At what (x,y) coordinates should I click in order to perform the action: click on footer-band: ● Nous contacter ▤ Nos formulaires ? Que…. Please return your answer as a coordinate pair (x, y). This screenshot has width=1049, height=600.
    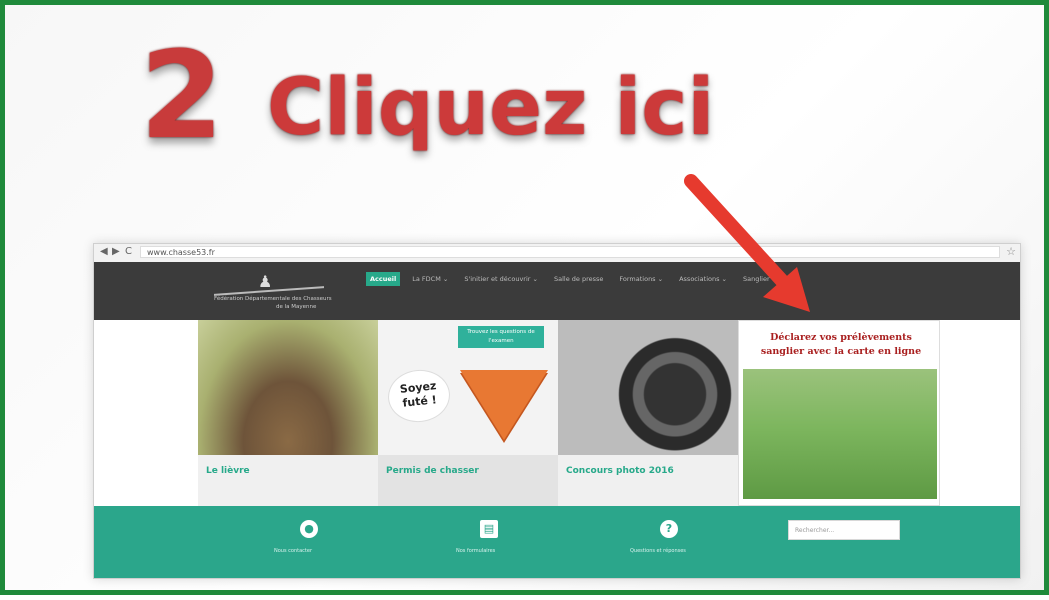
    Looking at the image, I should click on (557, 542).